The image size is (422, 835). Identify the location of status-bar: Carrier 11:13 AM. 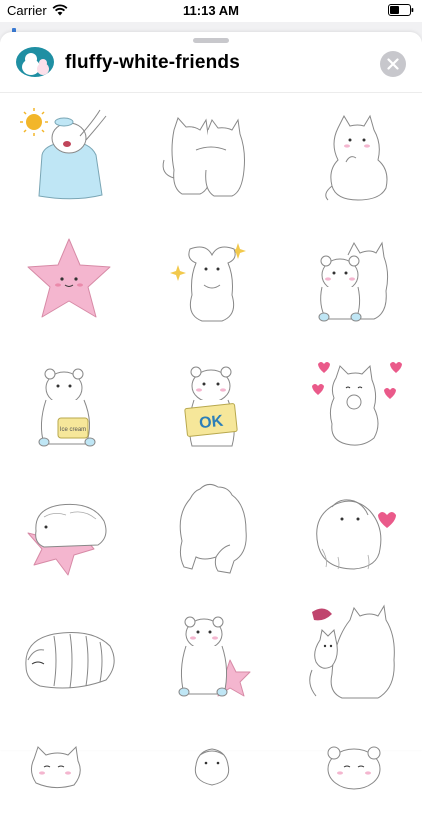
(211, 11).